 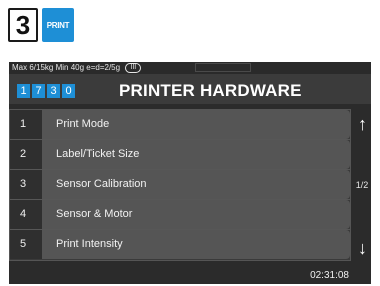 I want to click on menu-item-print-mode: 1 Print Mode, so click(x=180, y=125).